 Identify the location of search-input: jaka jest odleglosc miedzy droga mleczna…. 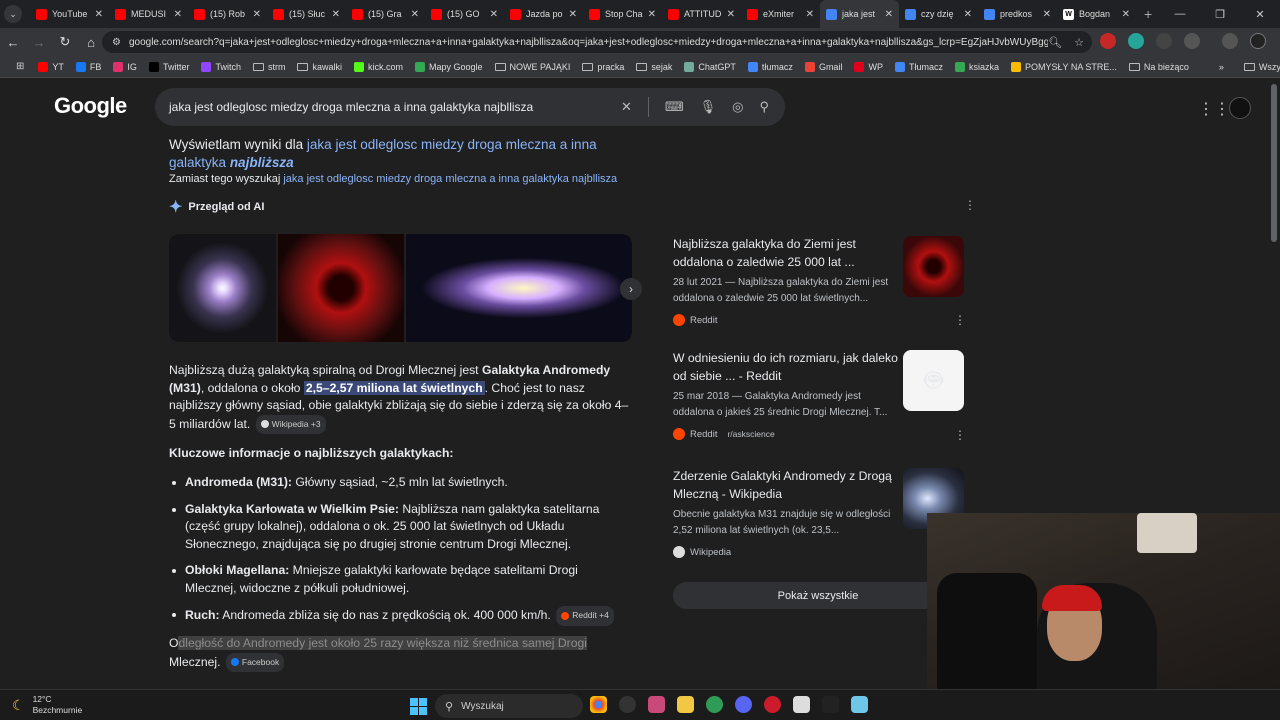
(395, 107).